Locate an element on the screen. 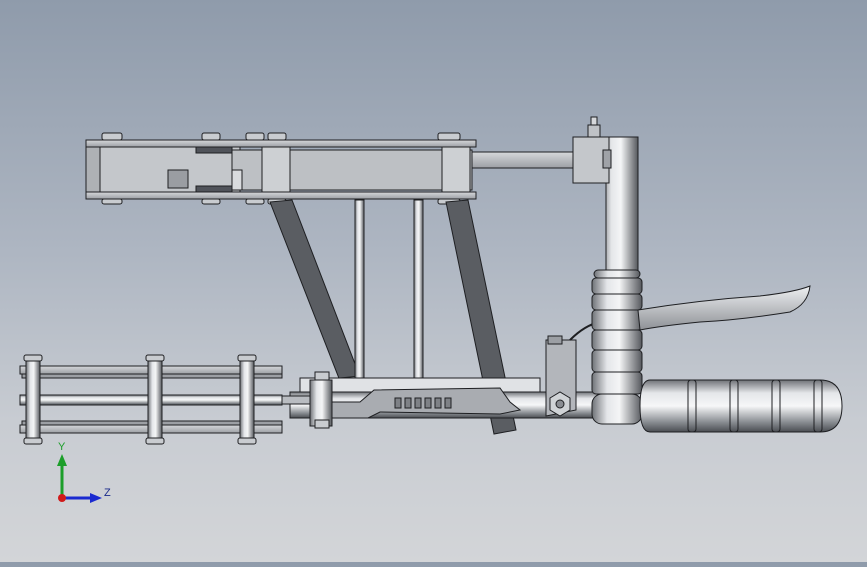 This screenshot has width=867, height=567. top-frame is located at coordinates (331, 169).